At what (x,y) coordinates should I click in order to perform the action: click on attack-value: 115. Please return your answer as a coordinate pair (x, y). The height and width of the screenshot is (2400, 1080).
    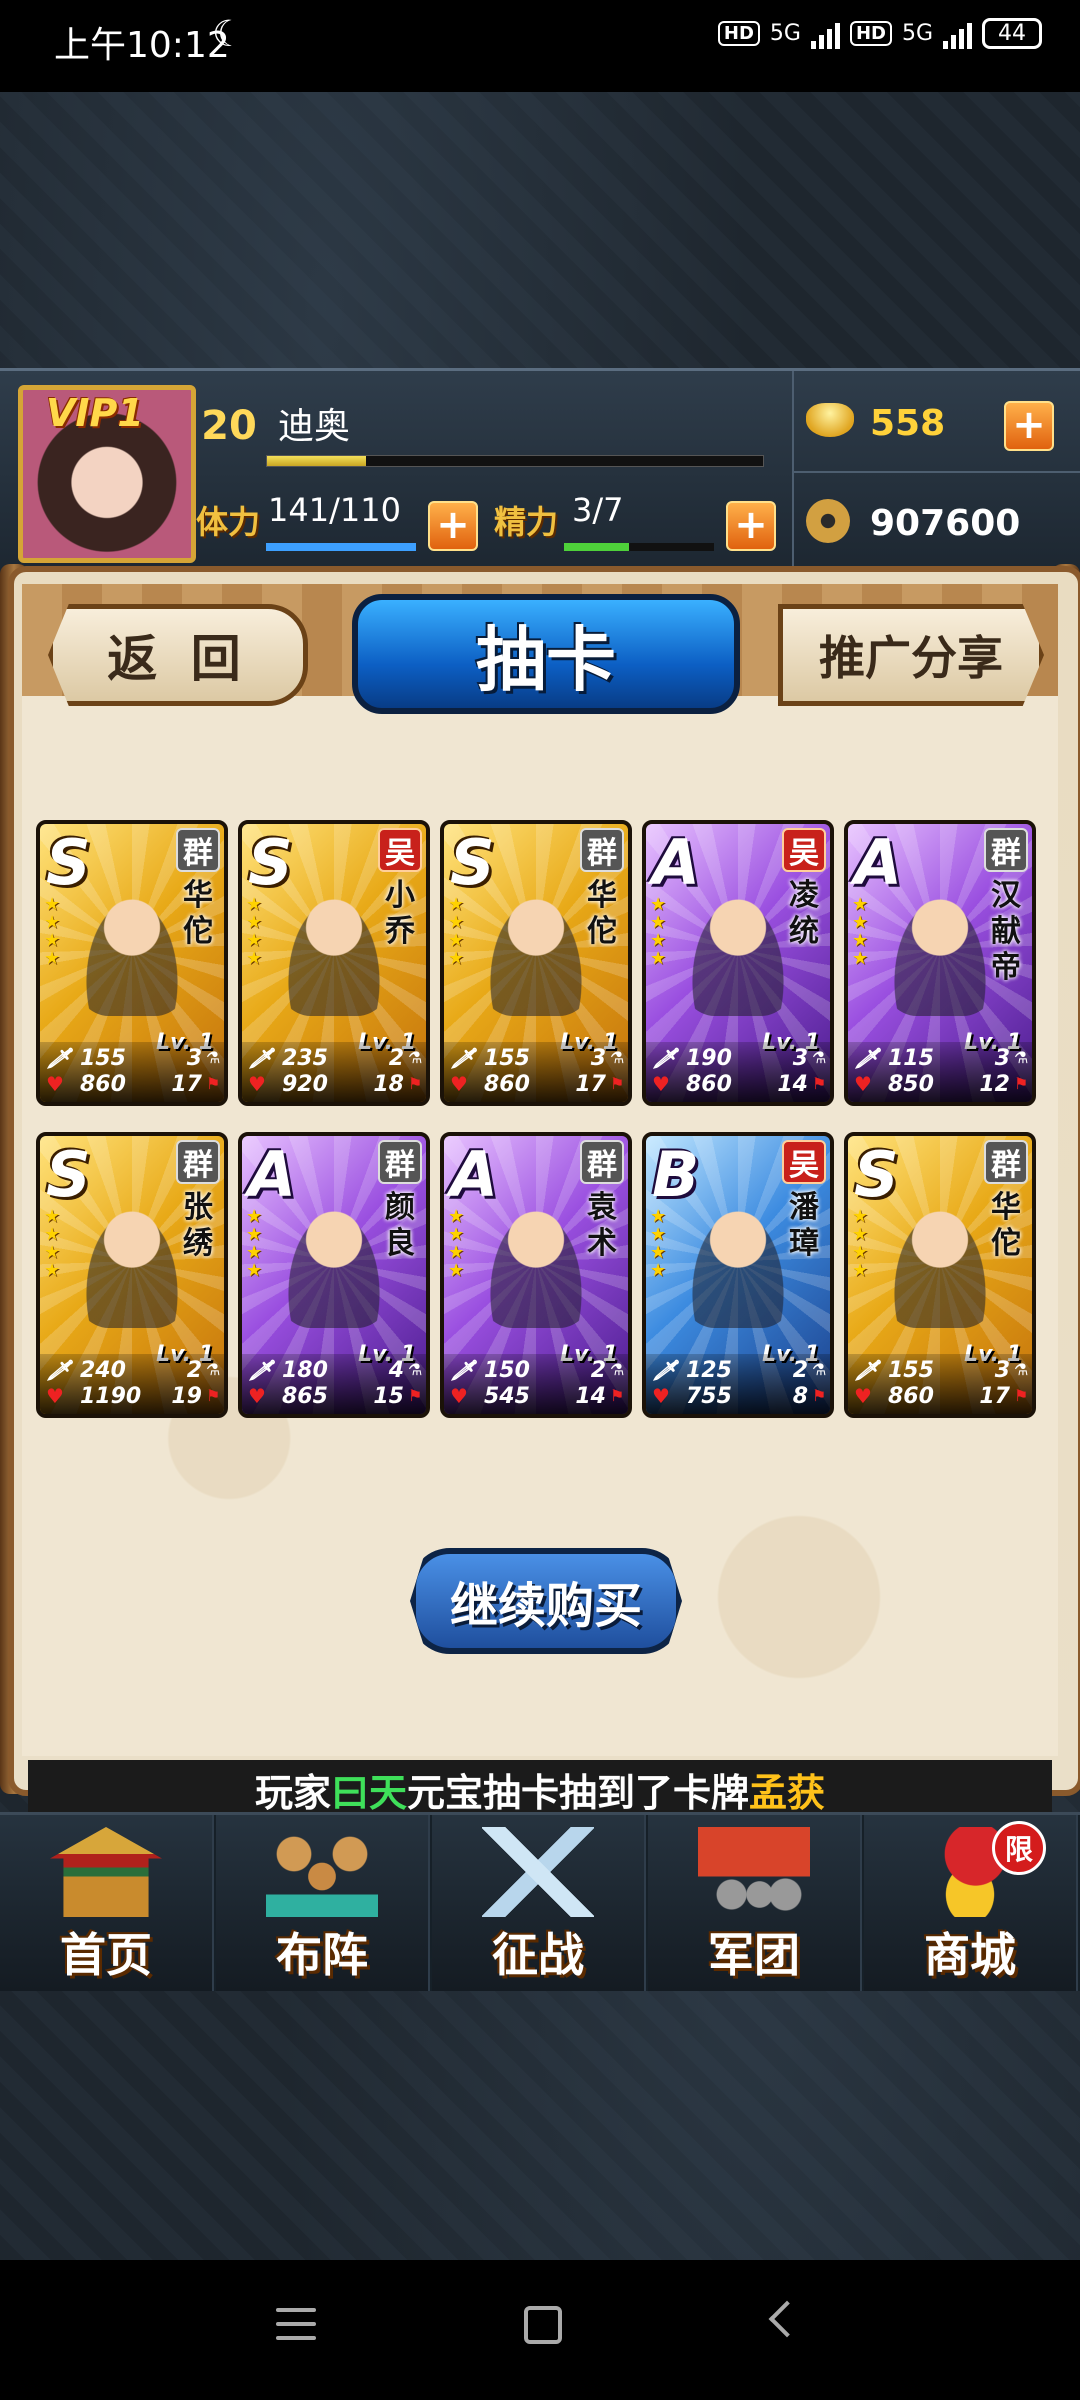
    Looking at the image, I should click on (911, 1058).